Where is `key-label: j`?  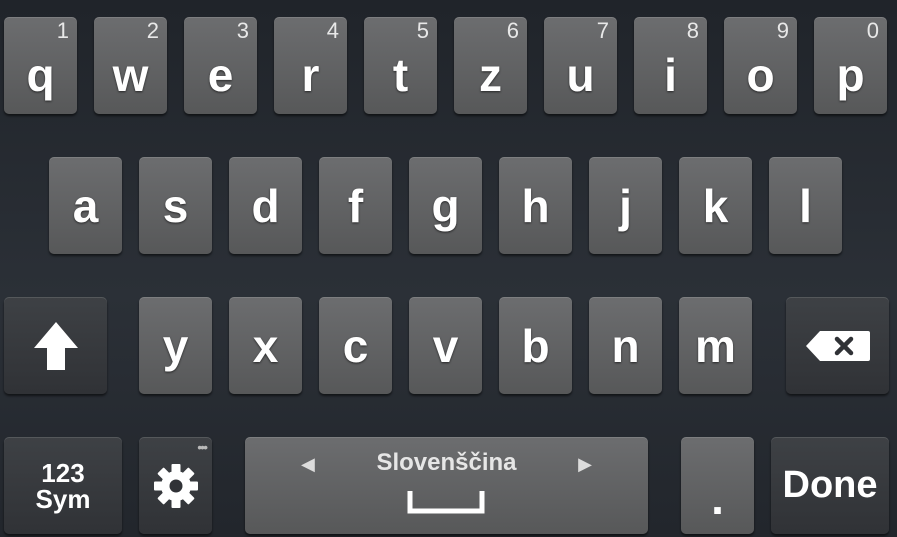
key-label: j is located at coordinates (625, 205).